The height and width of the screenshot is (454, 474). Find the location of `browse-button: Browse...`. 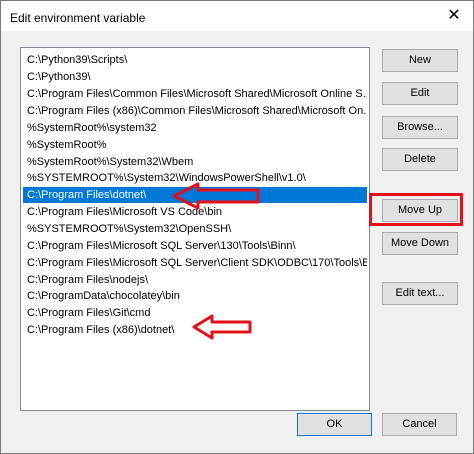

browse-button: Browse... is located at coordinates (420, 127).